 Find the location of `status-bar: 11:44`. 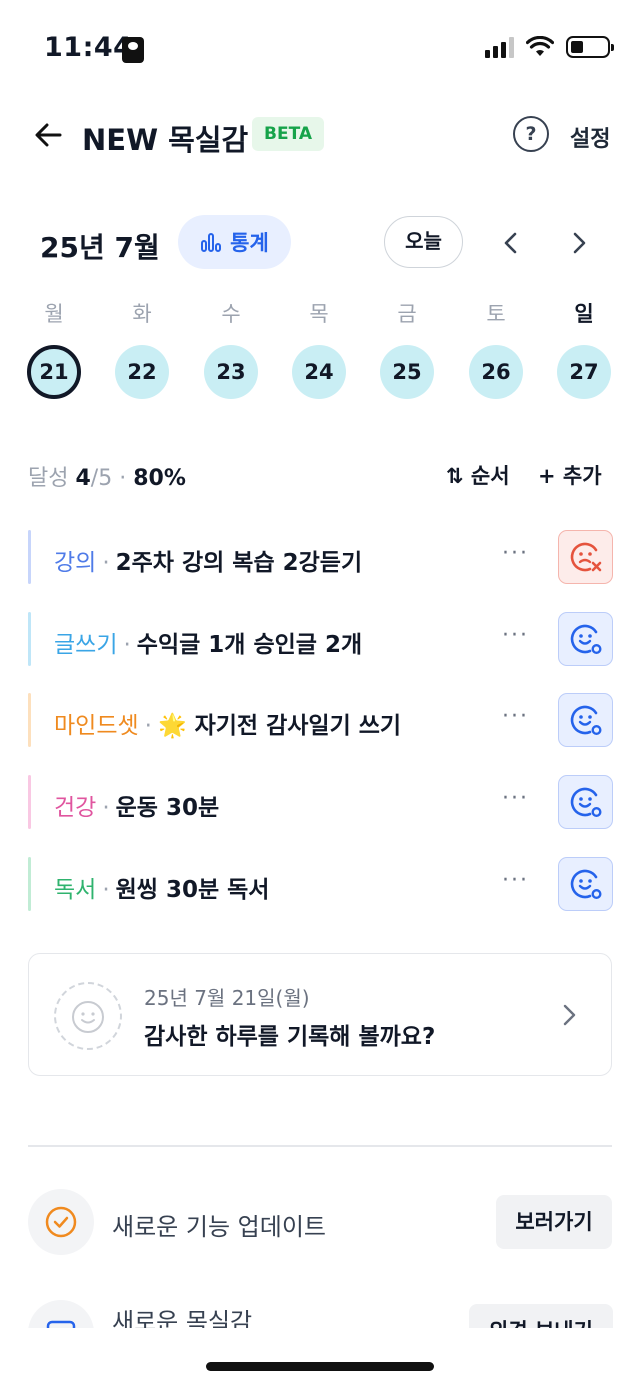

status-bar: 11:44 is located at coordinates (320, 50).